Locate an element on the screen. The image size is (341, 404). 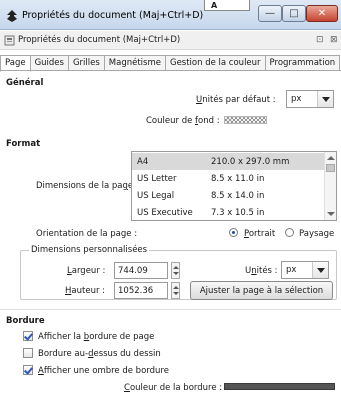
minimize-button: — is located at coordinates (270, 13).